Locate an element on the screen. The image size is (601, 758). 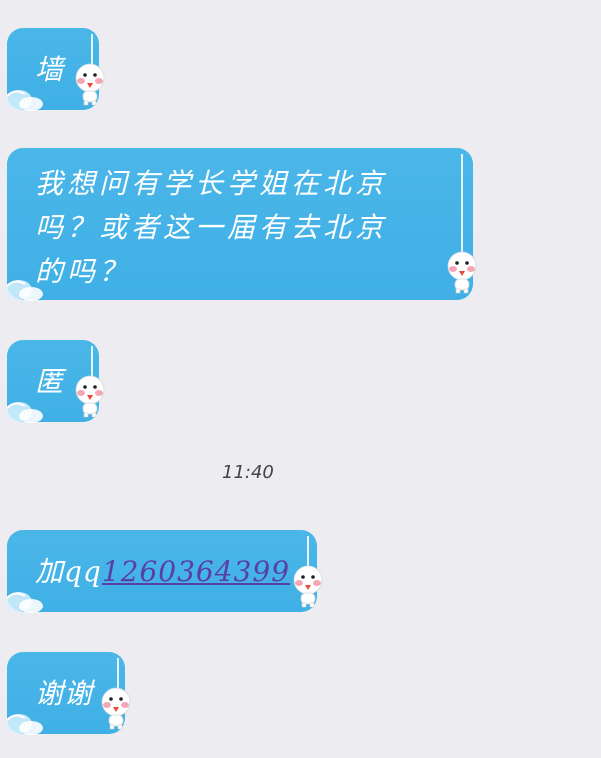
message-row: 墙 is located at coordinates (55, 69).